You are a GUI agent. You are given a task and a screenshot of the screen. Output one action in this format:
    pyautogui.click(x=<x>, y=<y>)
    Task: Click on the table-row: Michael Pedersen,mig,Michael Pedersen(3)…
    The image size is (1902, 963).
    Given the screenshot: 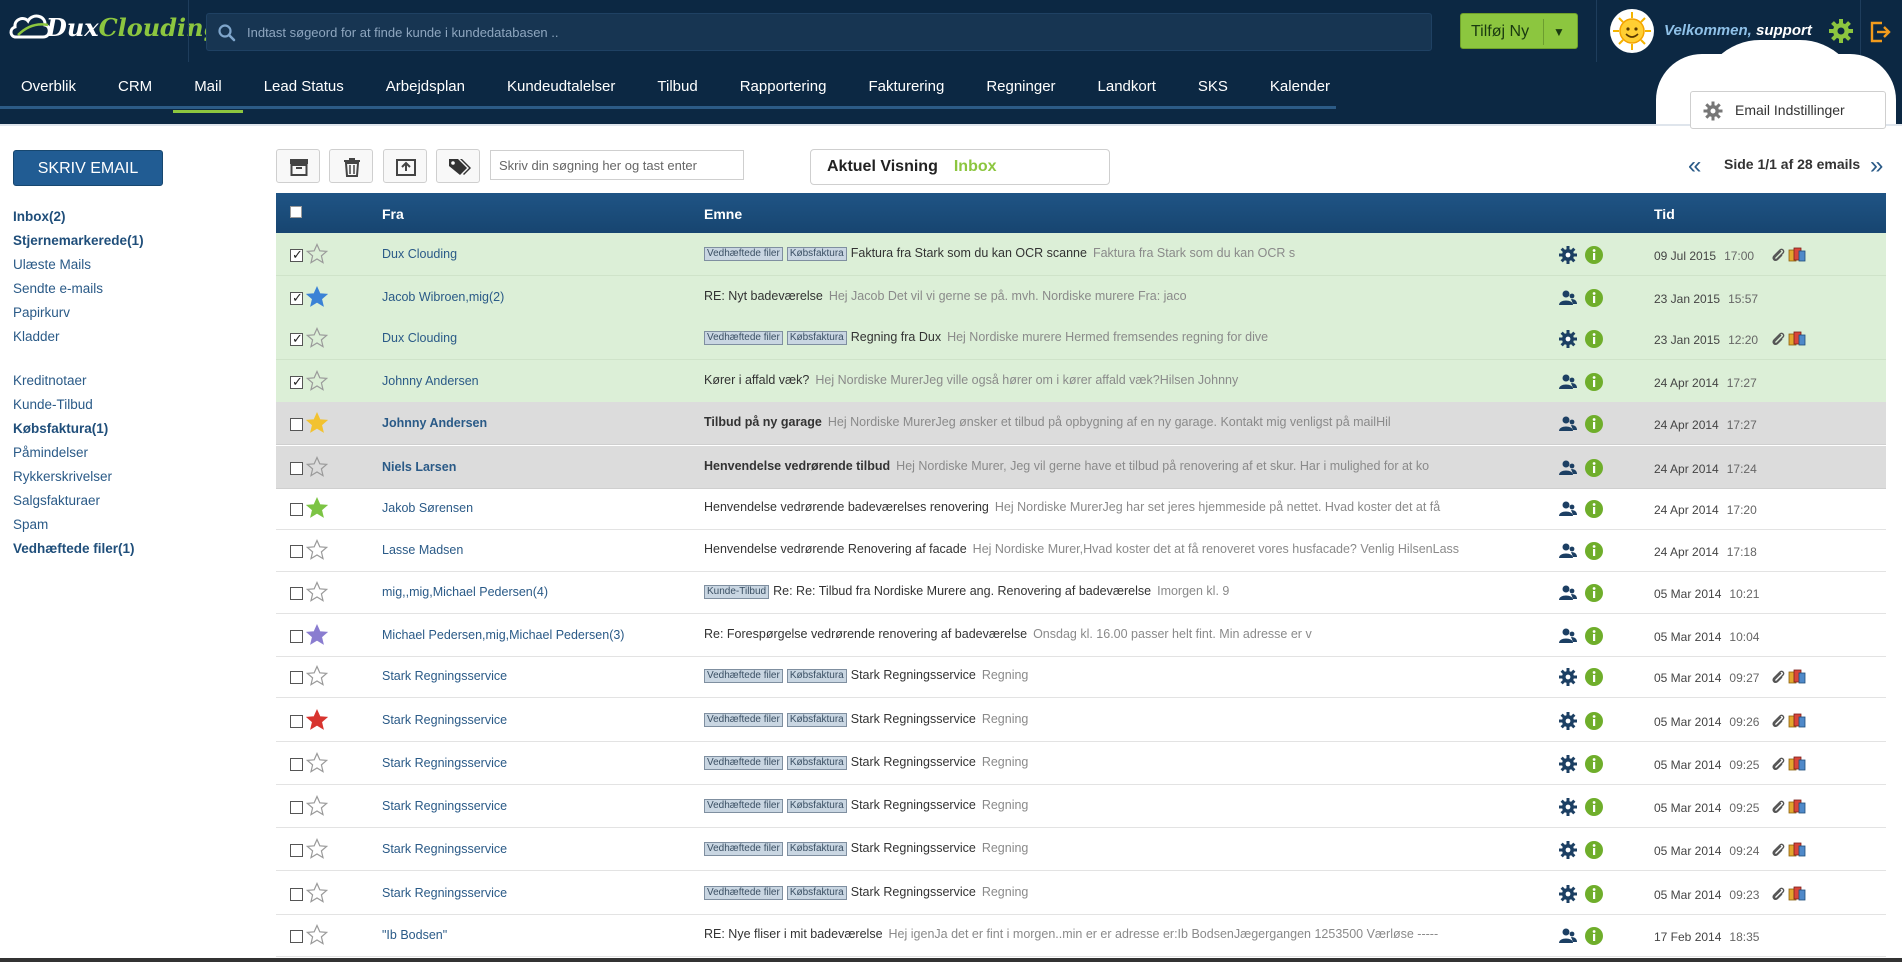 What is the action you would take?
    pyautogui.click(x=1081, y=635)
    